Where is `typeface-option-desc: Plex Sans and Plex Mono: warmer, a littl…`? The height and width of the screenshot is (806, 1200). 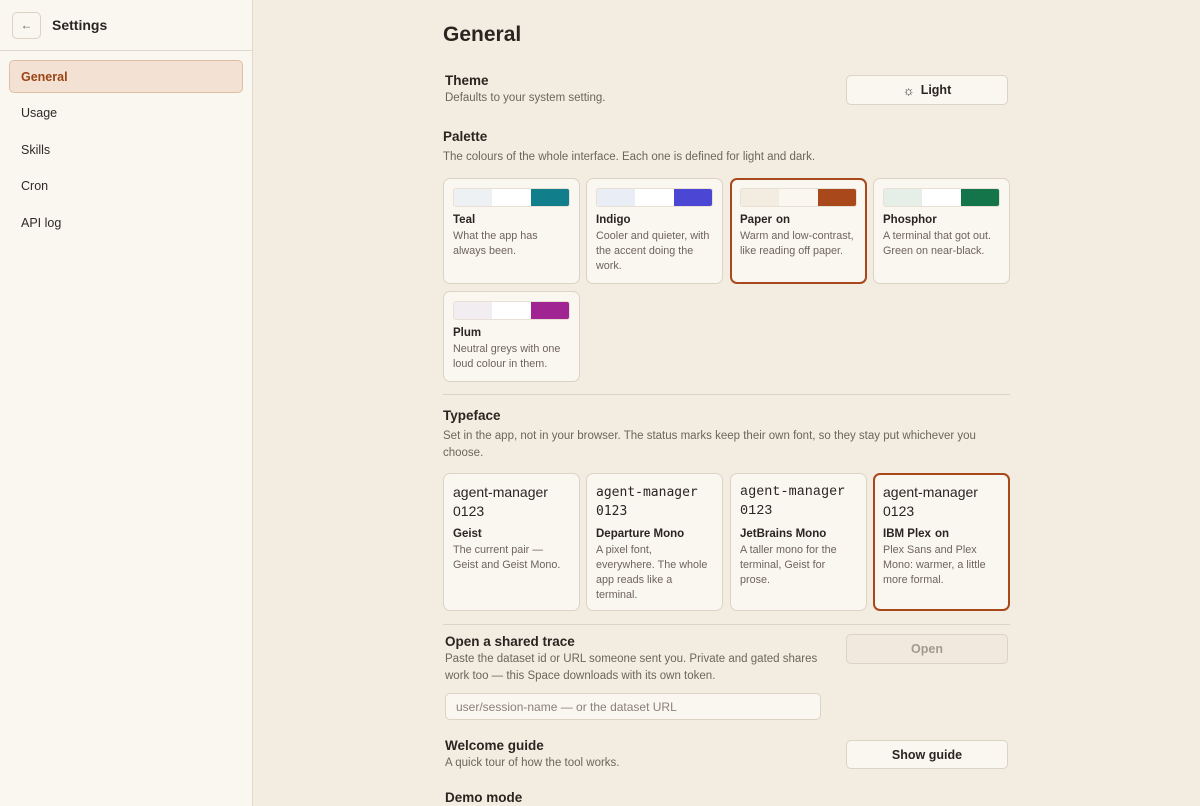
typeface-option-desc: Plex Sans and Plex Mono: warmer, a littl… is located at coordinates (934, 565).